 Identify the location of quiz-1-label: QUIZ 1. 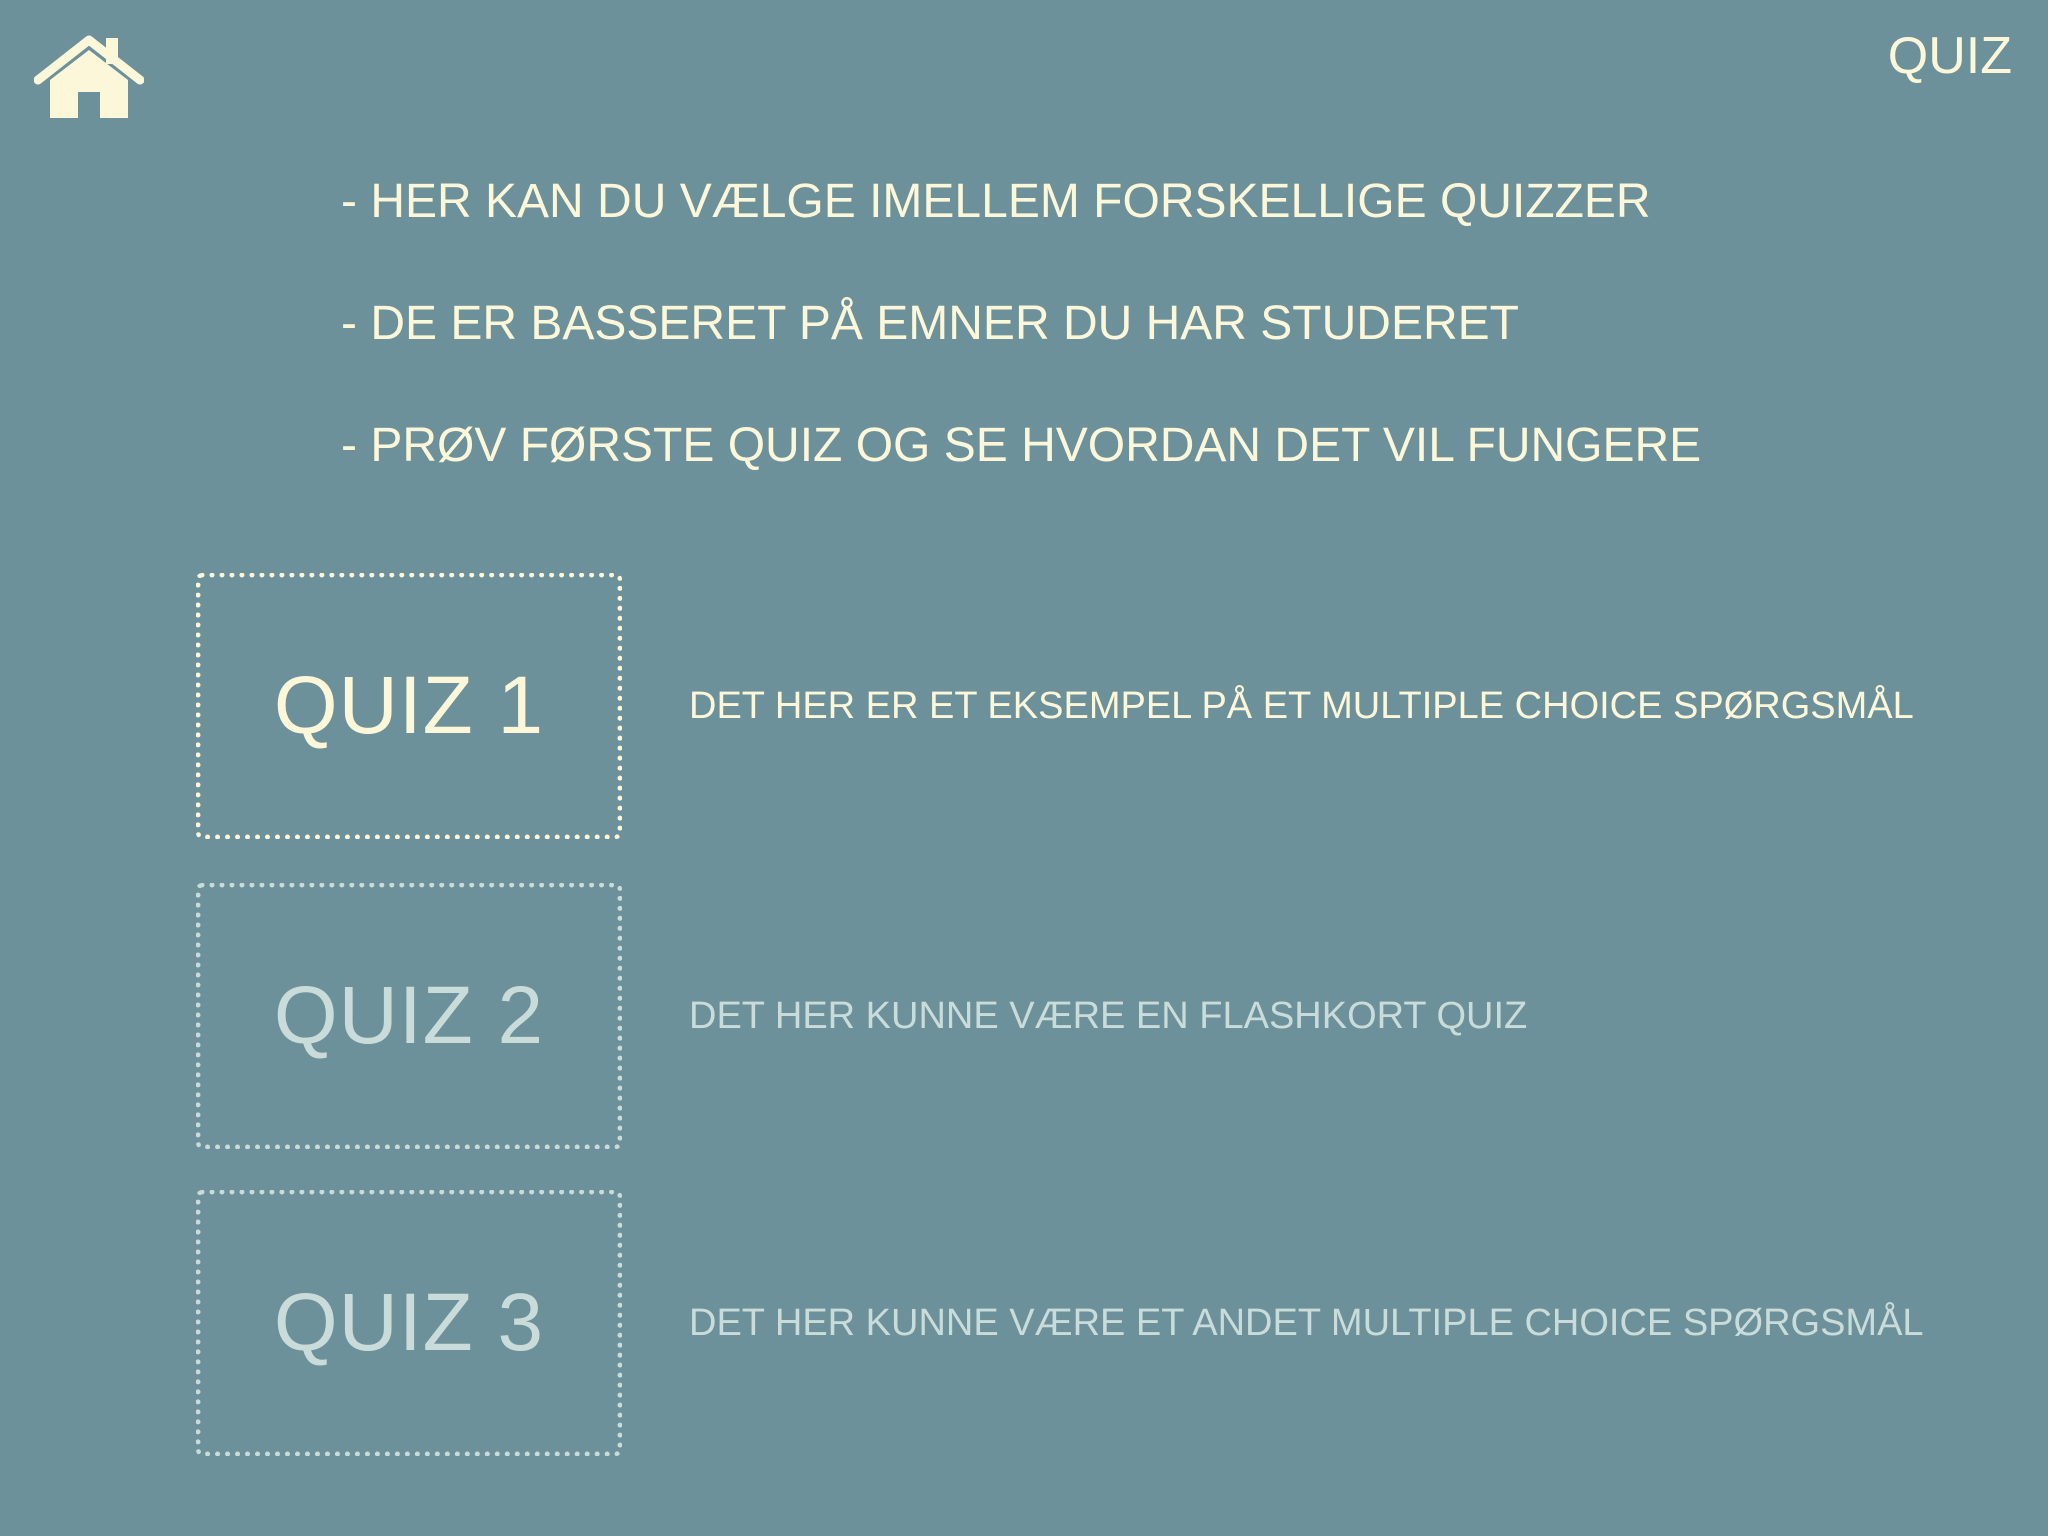
(409, 705).